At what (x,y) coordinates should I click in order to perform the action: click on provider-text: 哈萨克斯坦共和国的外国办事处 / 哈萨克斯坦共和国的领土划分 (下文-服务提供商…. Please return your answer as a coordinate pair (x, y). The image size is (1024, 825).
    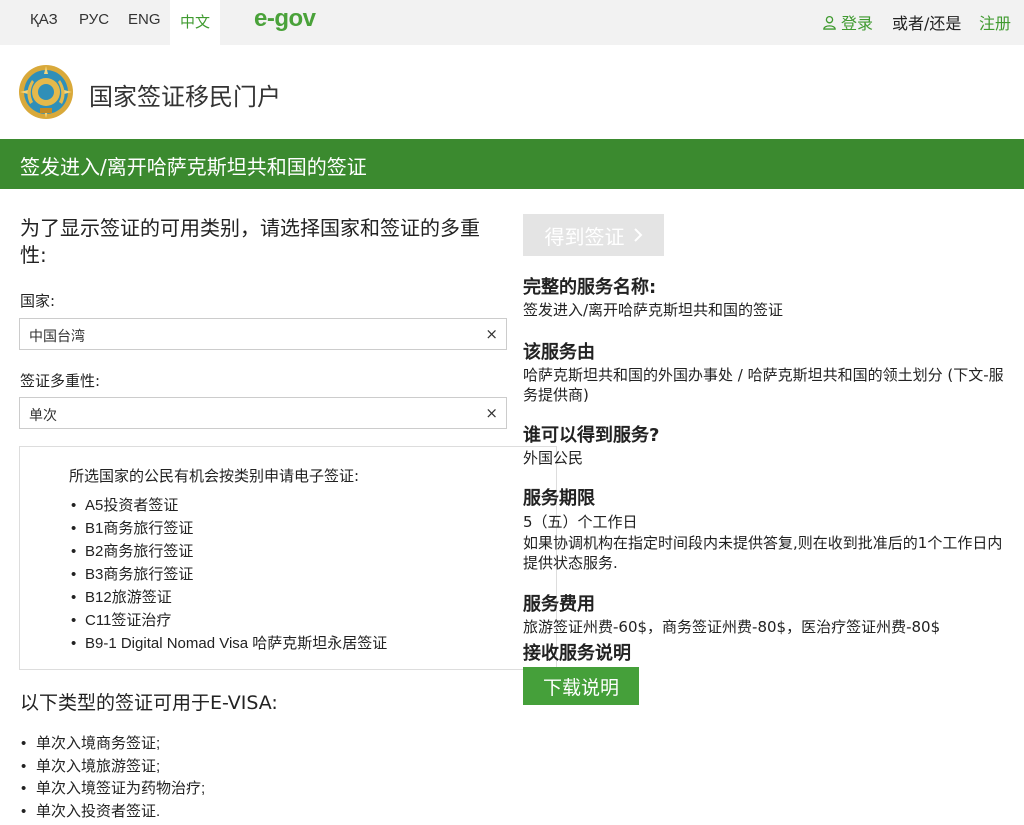
    Looking at the image, I should click on (763, 385).